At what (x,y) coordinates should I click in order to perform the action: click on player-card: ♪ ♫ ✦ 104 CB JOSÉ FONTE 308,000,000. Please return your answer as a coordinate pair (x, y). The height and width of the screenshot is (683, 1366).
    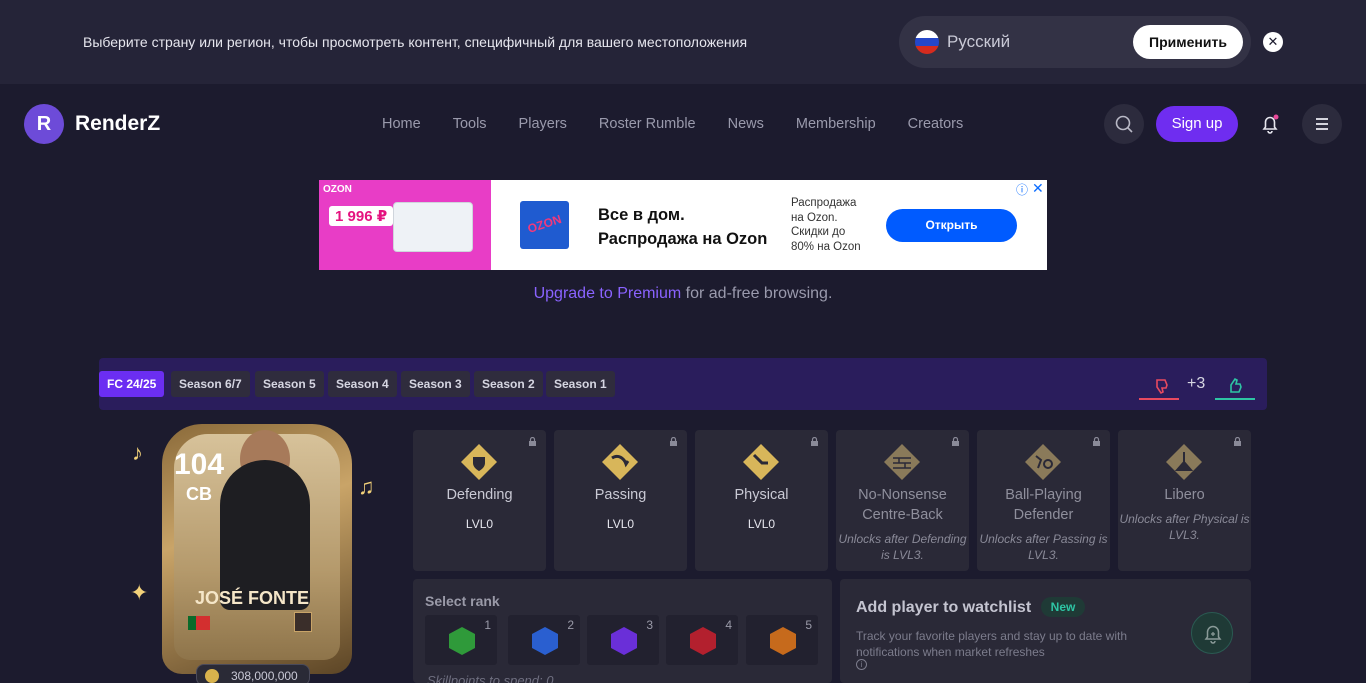
    Looking at the image, I should click on (253, 551).